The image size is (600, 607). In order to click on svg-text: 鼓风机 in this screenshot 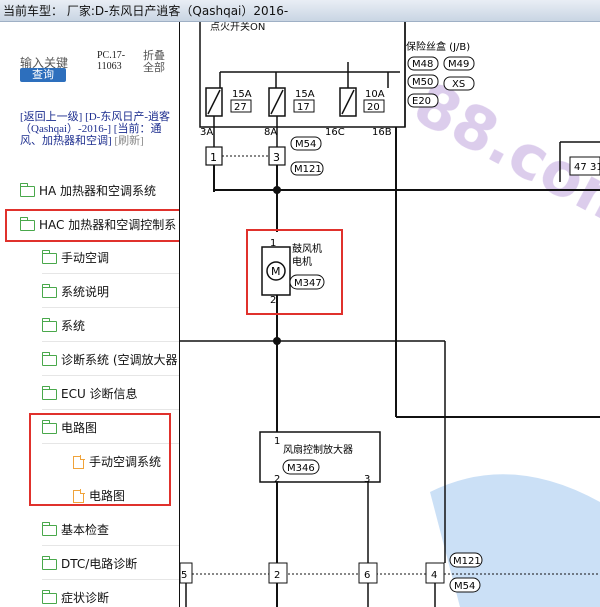, I will do `click(307, 248)`.